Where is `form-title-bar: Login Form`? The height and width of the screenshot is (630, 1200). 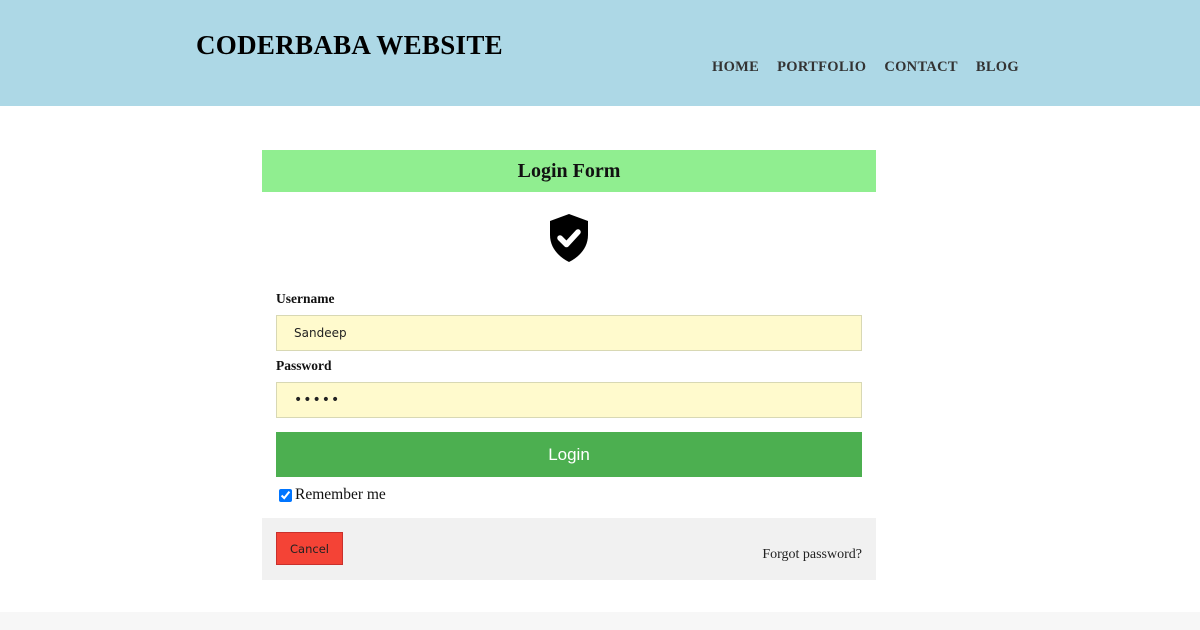 form-title-bar: Login Form is located at coordinates (569, 171).